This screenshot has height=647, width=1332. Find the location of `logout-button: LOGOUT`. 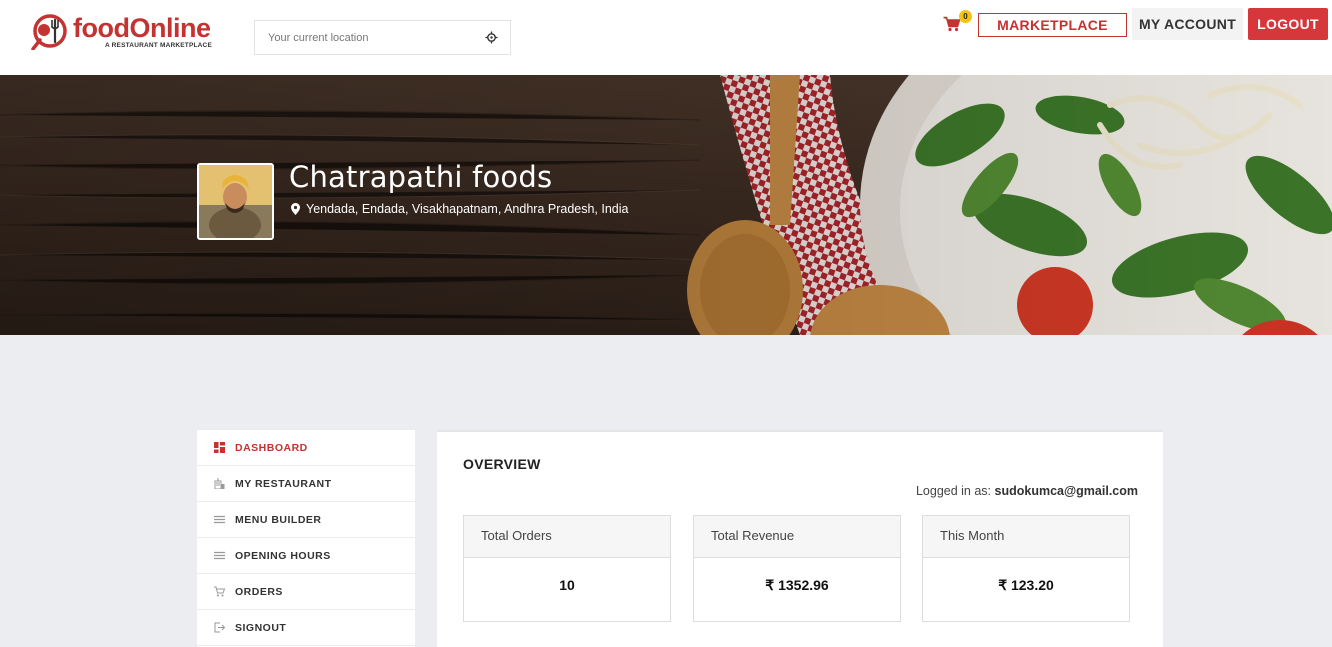

logout-button: LOGOUT is located at coordinates (1288, 24).